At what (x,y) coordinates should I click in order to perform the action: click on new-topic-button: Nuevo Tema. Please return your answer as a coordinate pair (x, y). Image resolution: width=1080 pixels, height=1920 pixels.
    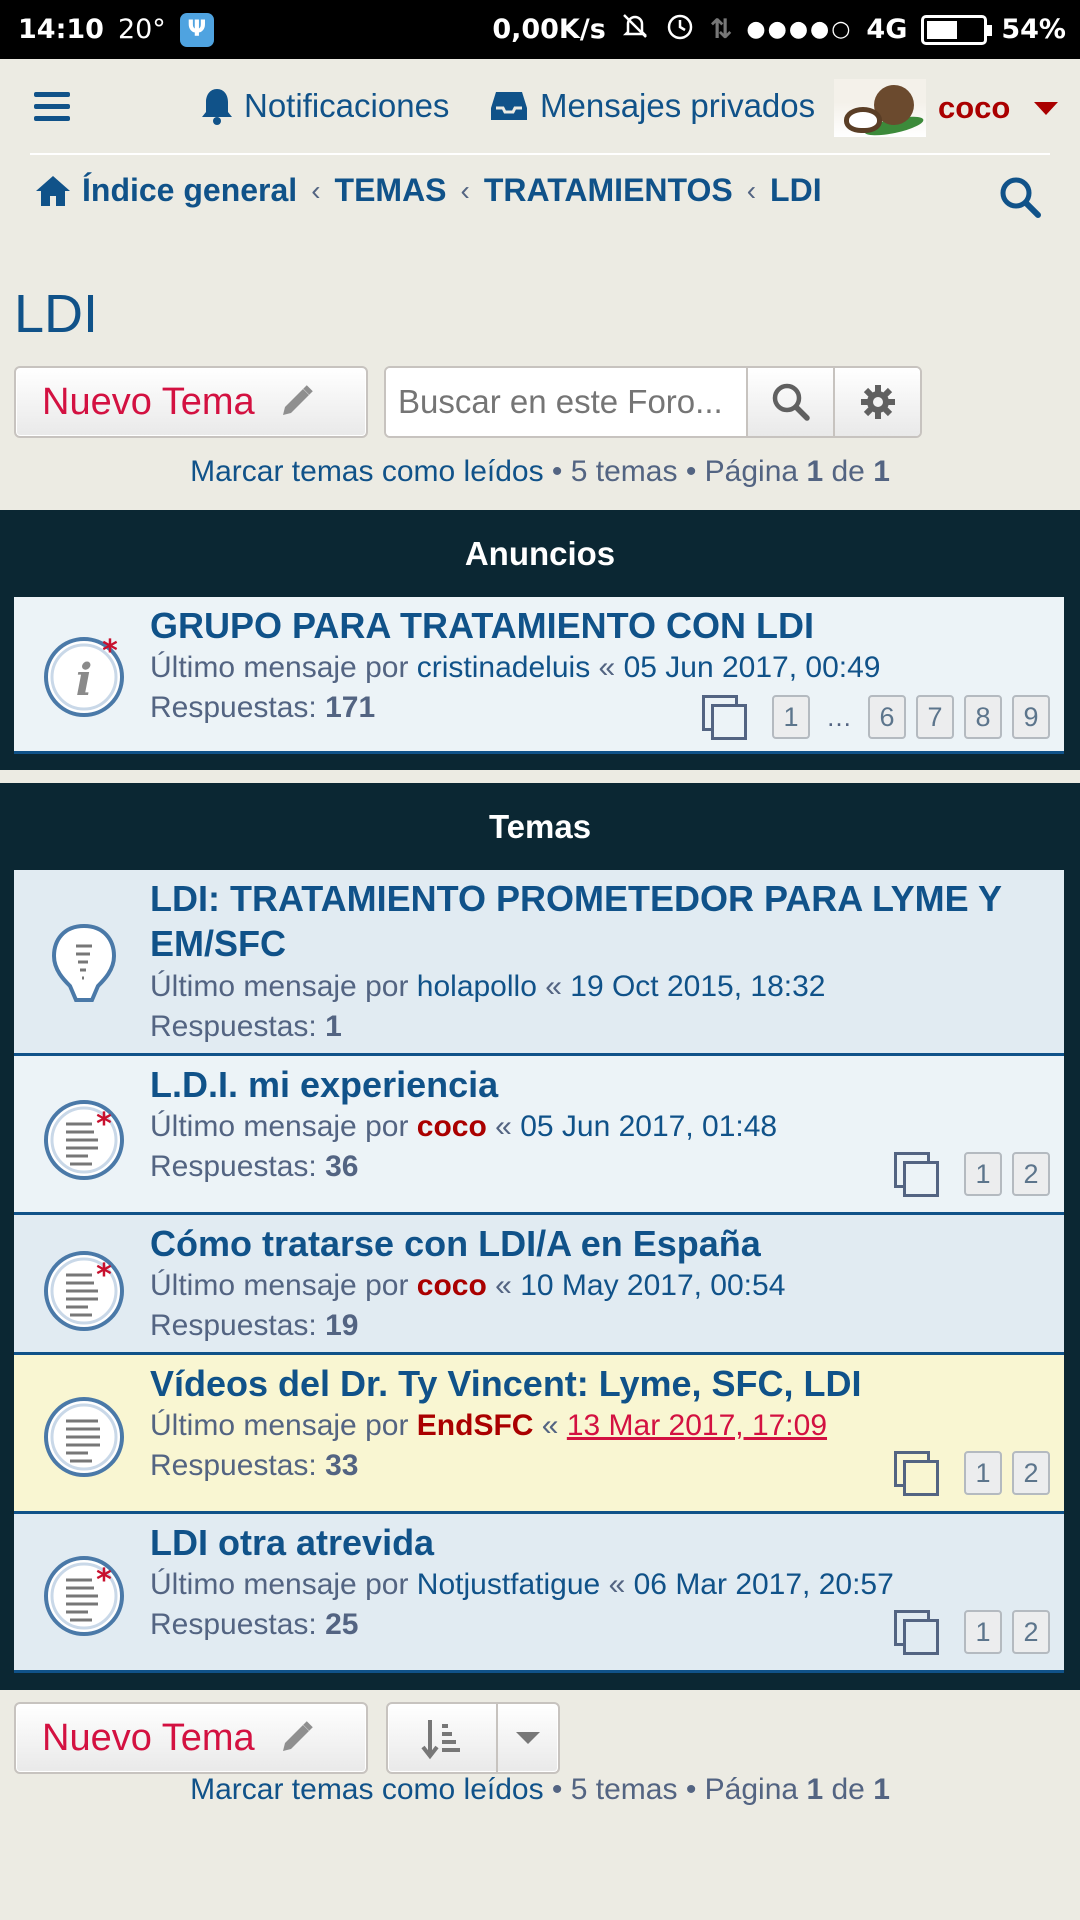
    Looking at the image, I should click on (191, 402).